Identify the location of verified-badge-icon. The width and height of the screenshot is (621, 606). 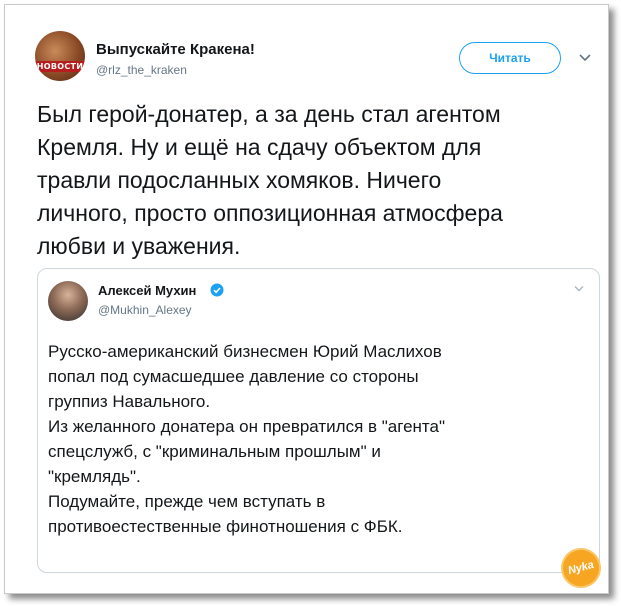
(217, 290).